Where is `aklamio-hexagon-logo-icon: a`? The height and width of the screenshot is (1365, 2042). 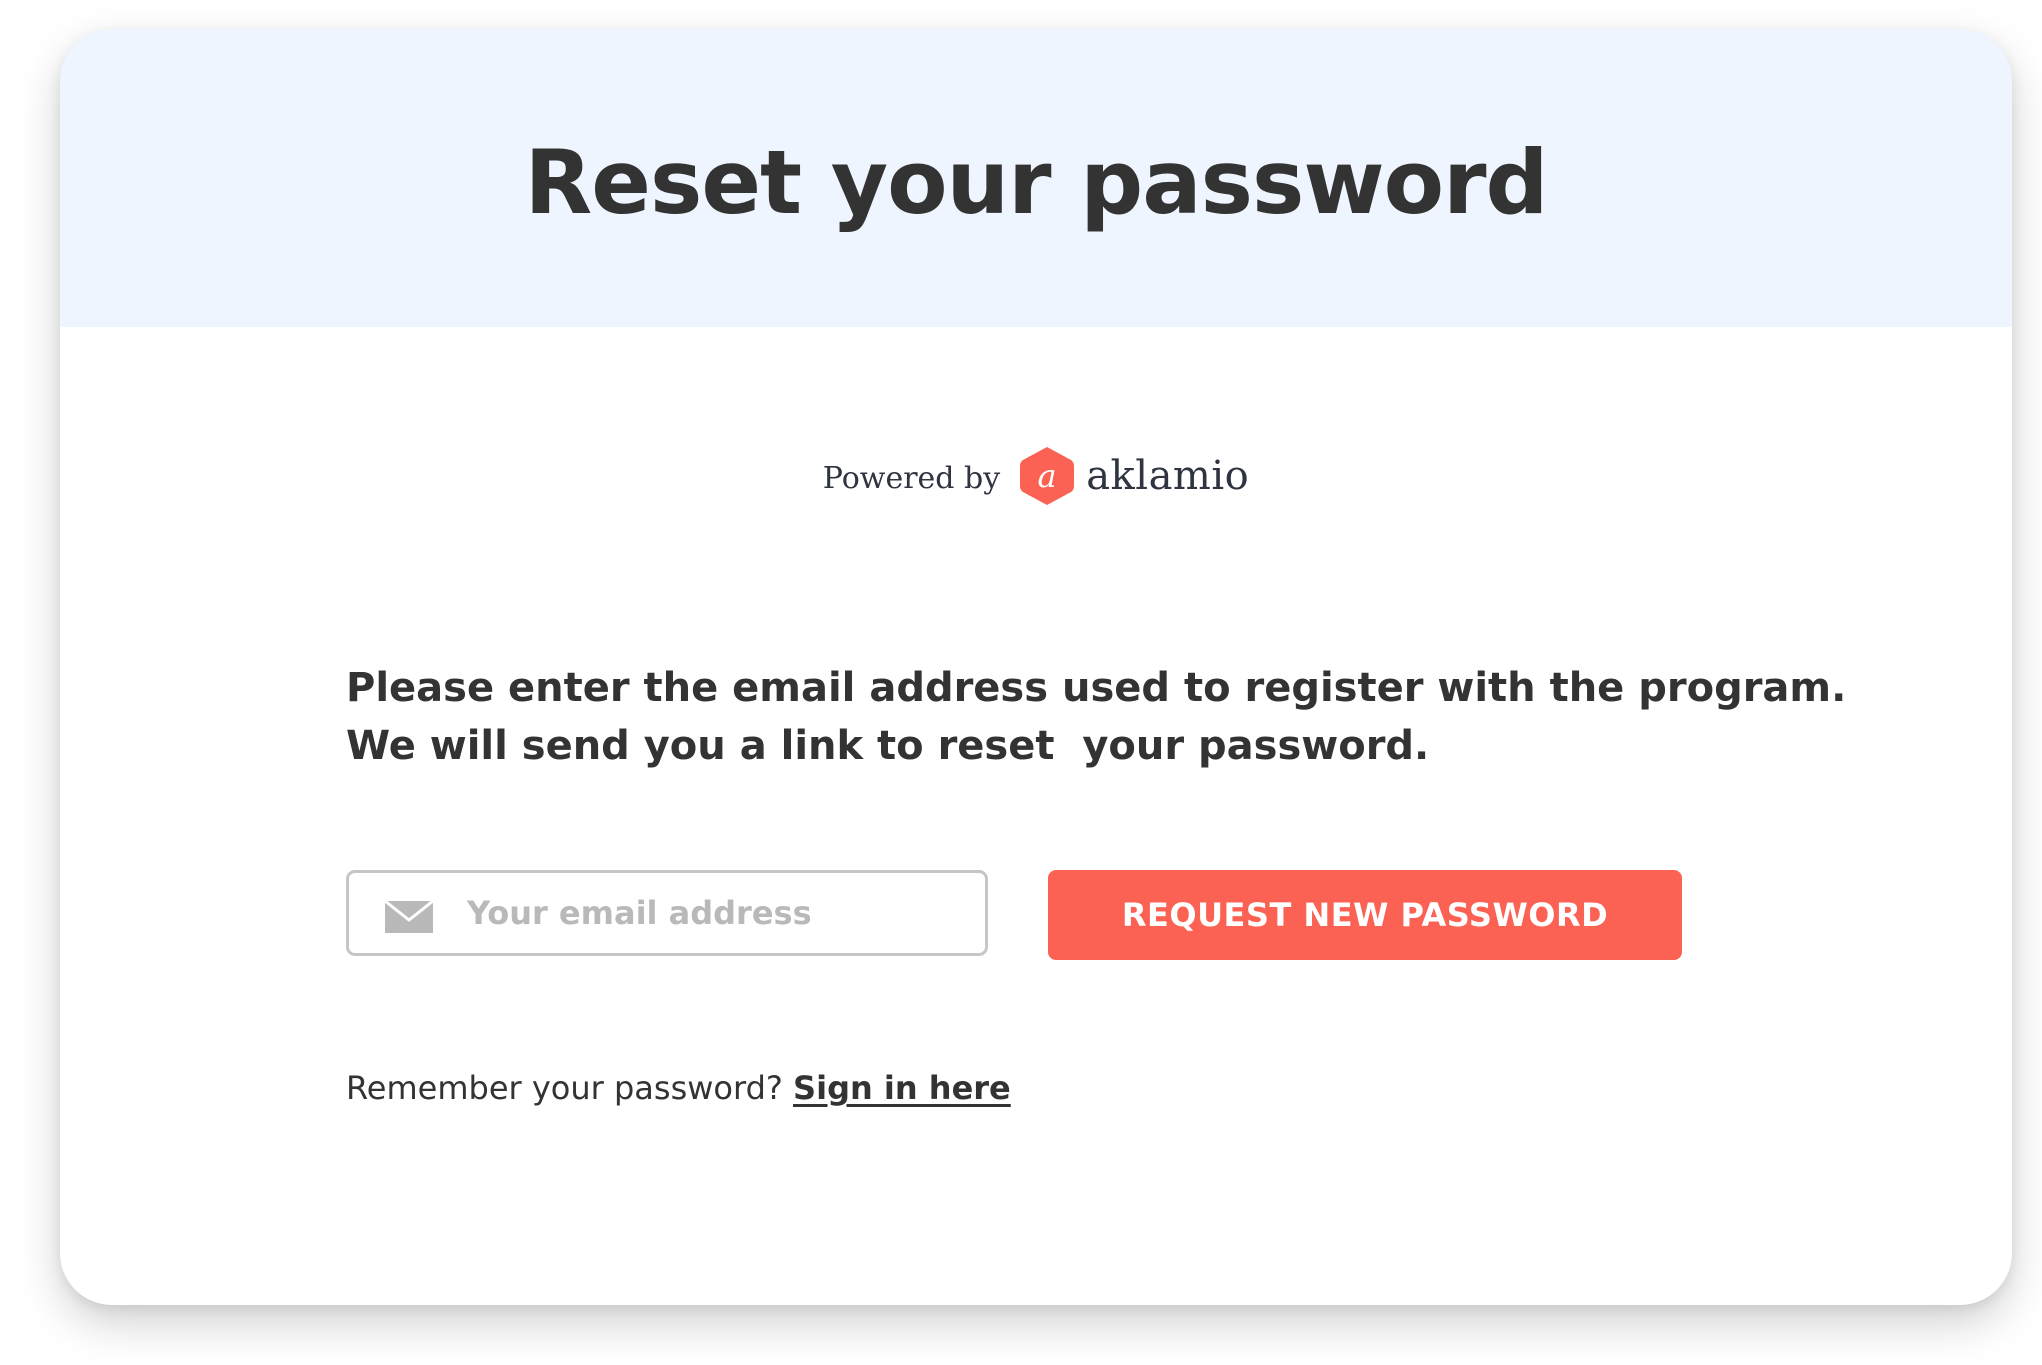
aklamio-hexagon-logo-icon: a is located at coordinates (1047, 476).